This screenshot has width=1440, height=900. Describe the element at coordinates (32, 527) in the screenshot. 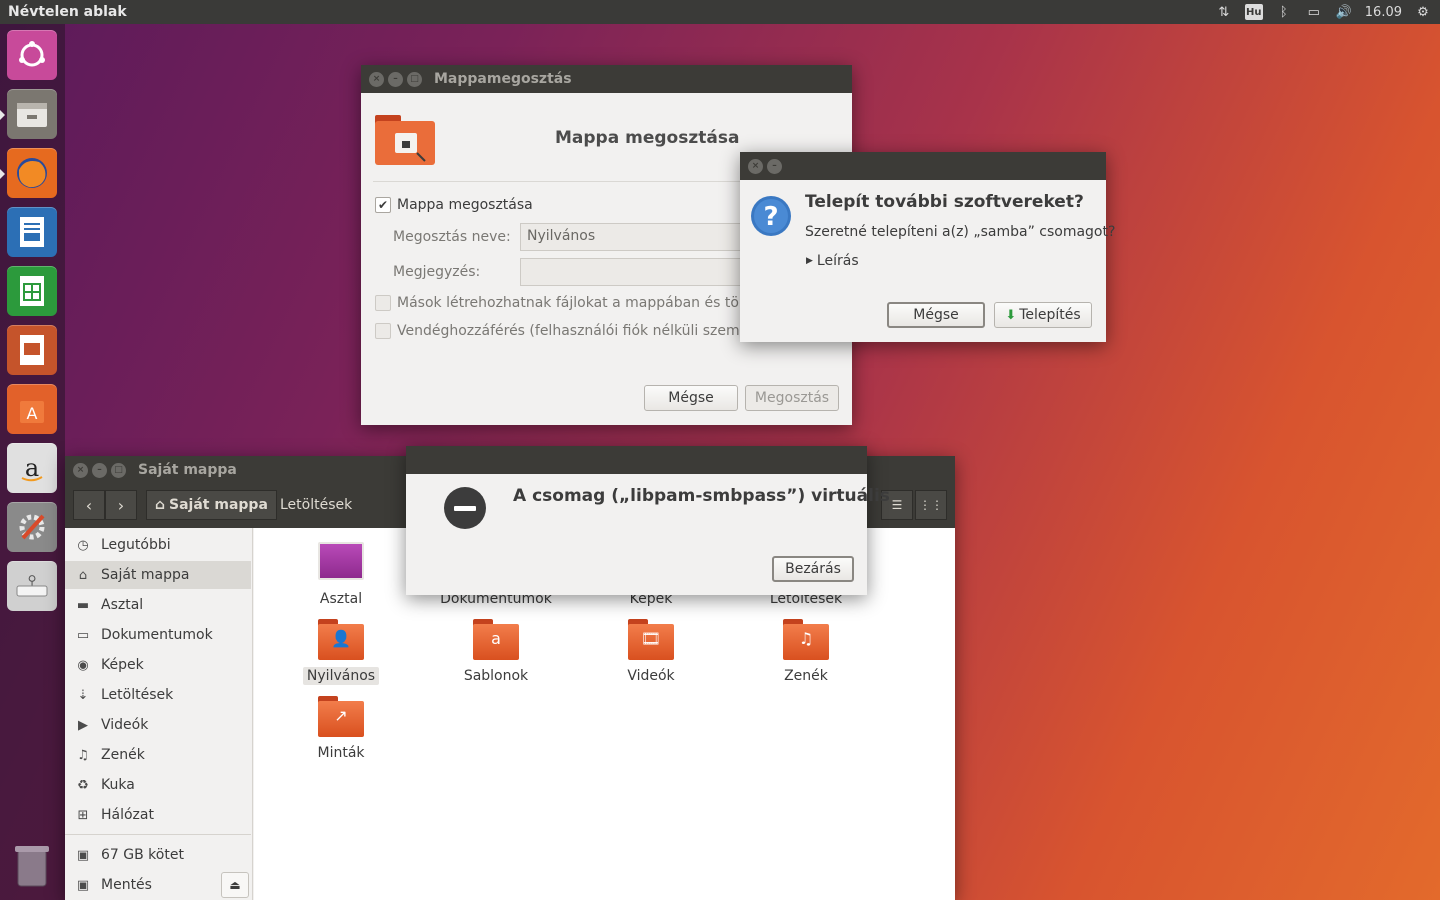

I see `system-settings-icon` at that location.